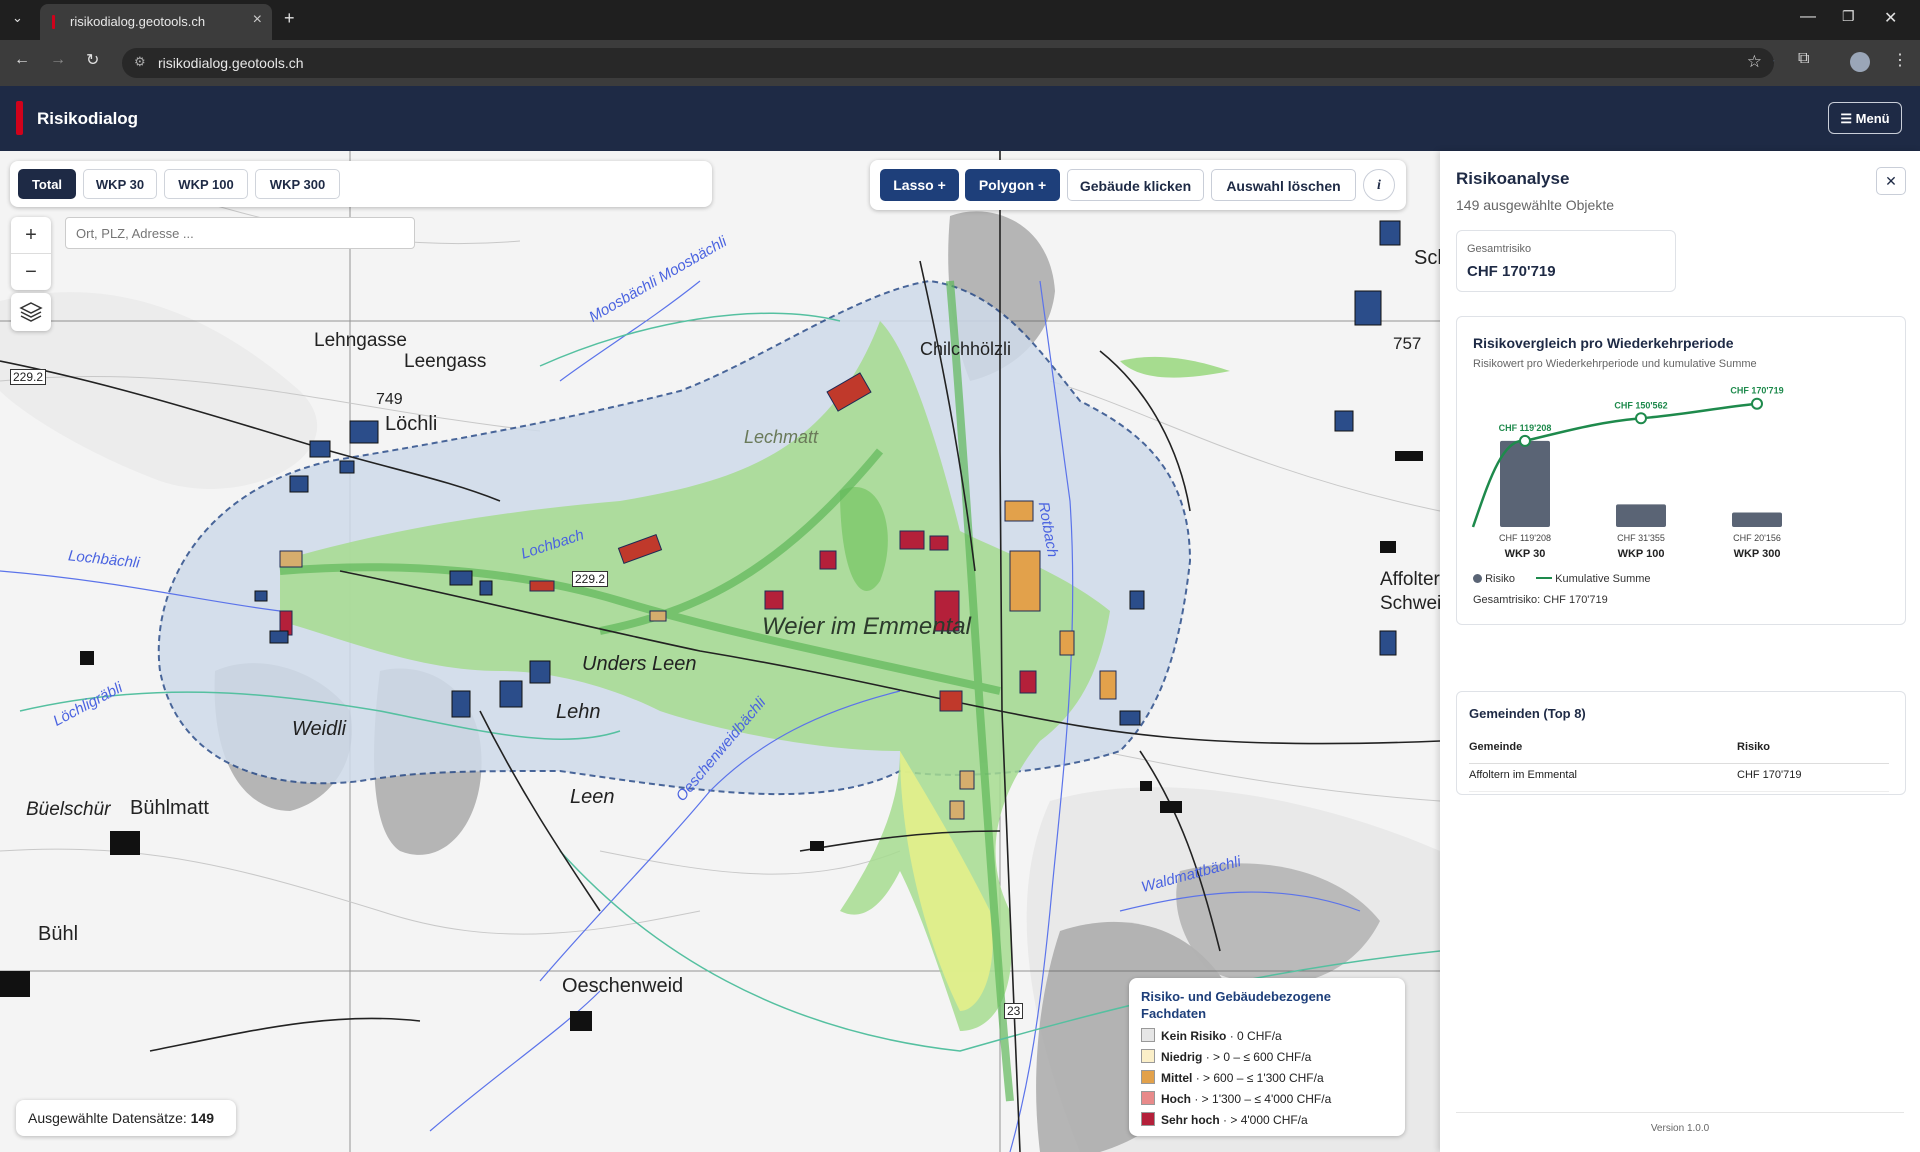 The height and width of the screenshot is (1152, 1920). I want to click on lasso-button: Lasso +, so click(919, 185).